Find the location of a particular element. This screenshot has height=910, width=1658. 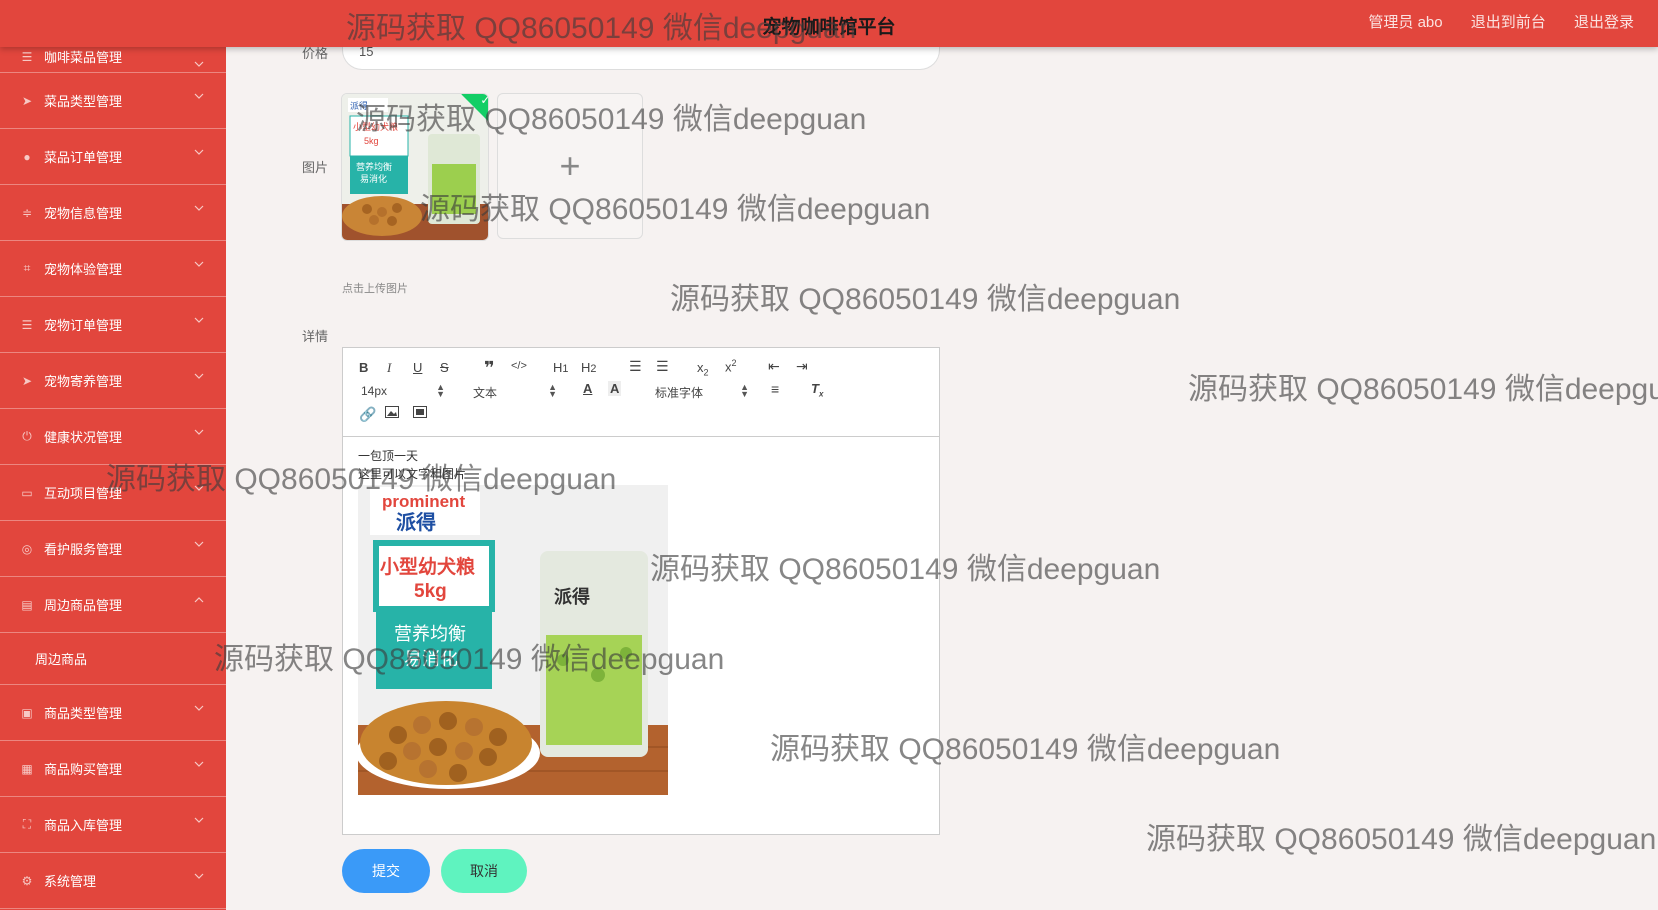

image-upload-button: + is located at coordinates (570, 166).